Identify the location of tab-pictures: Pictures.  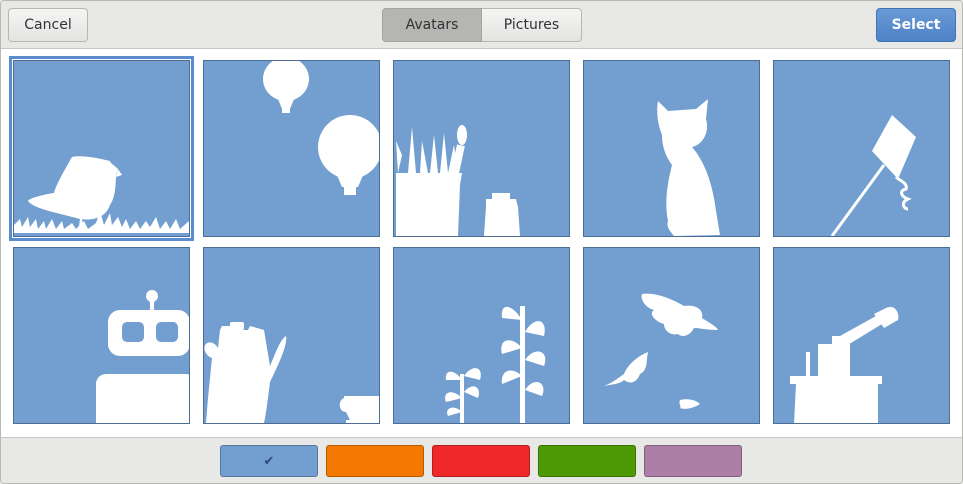
(532, 25).